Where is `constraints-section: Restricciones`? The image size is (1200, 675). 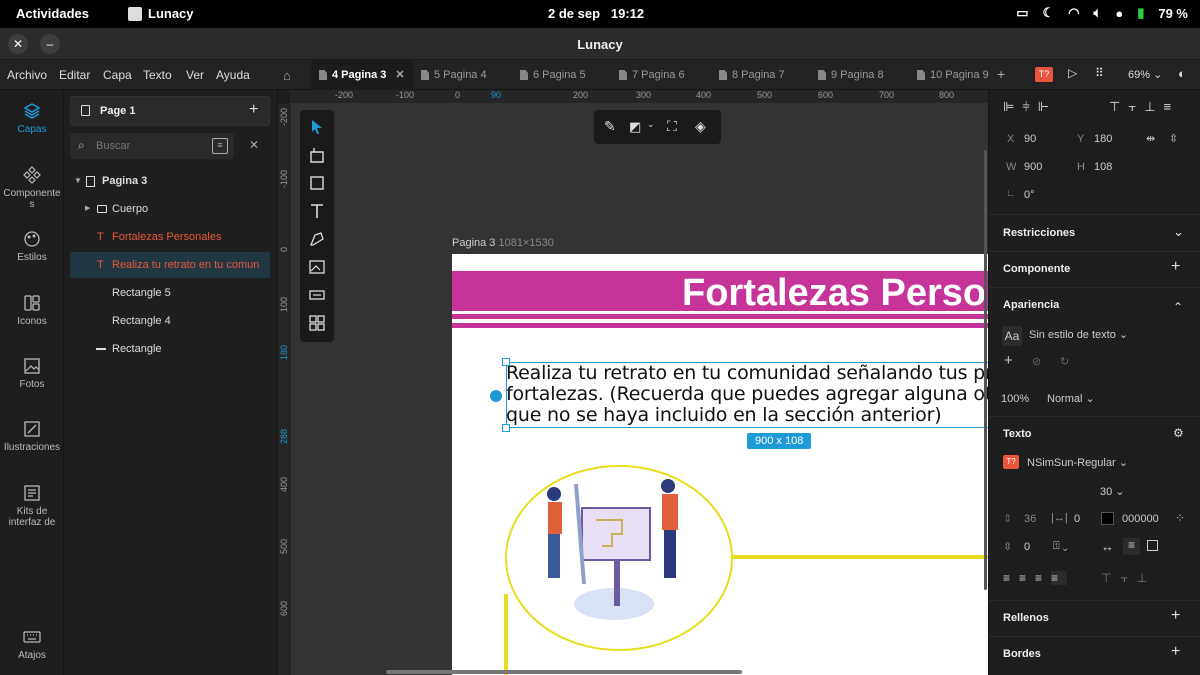 constraints-section: Restricciones is located at coordinates (1039, 233).